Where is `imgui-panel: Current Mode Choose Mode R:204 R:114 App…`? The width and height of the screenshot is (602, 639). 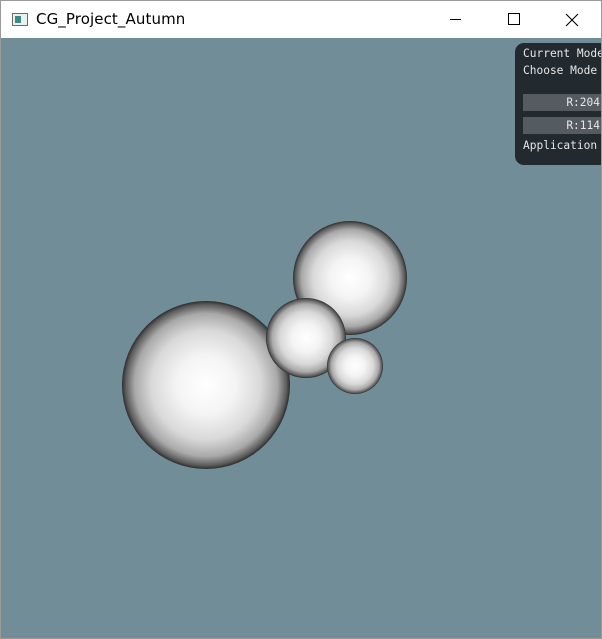
imgui-panel: Current Mode Choose Mode R:204 R:114 App… is located at coordinates (558, 104).